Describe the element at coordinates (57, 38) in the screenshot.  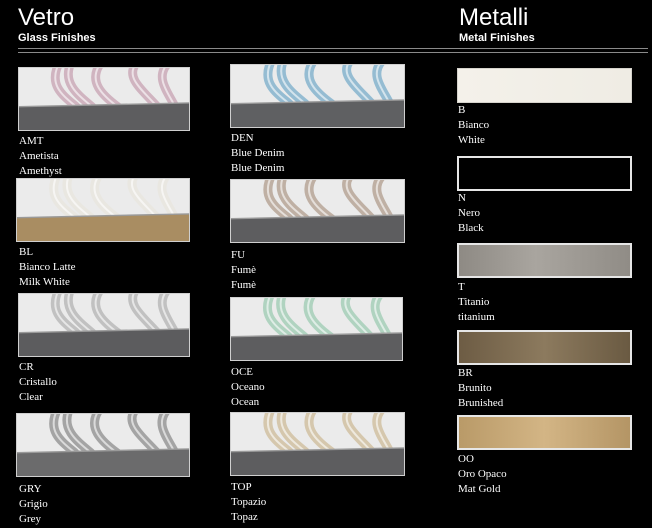
I see `glass-subtitle: Glass Finishes` at that location.